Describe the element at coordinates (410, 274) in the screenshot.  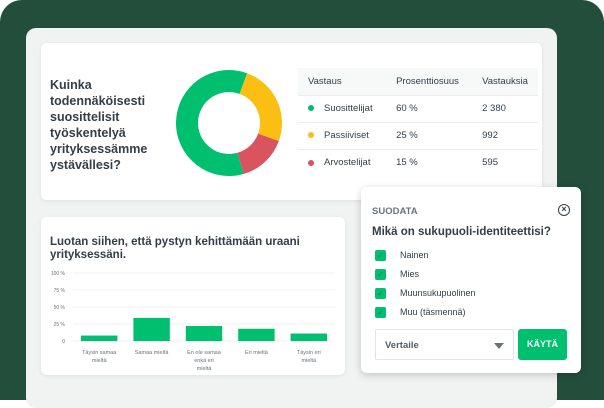
I see `option-label: Mies` at that location.